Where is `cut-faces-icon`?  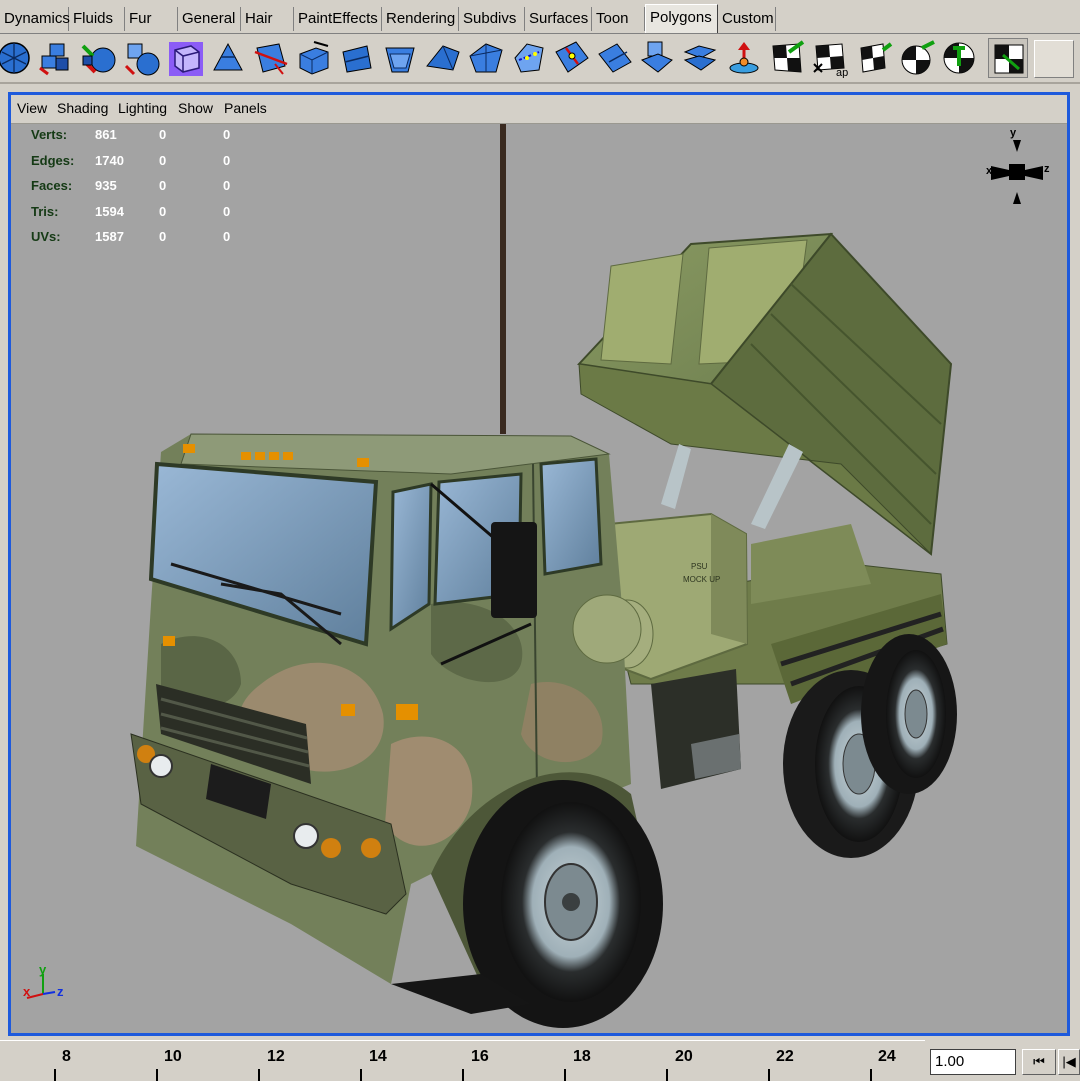 cut-faces-icon is located at coordinates (271, 58).